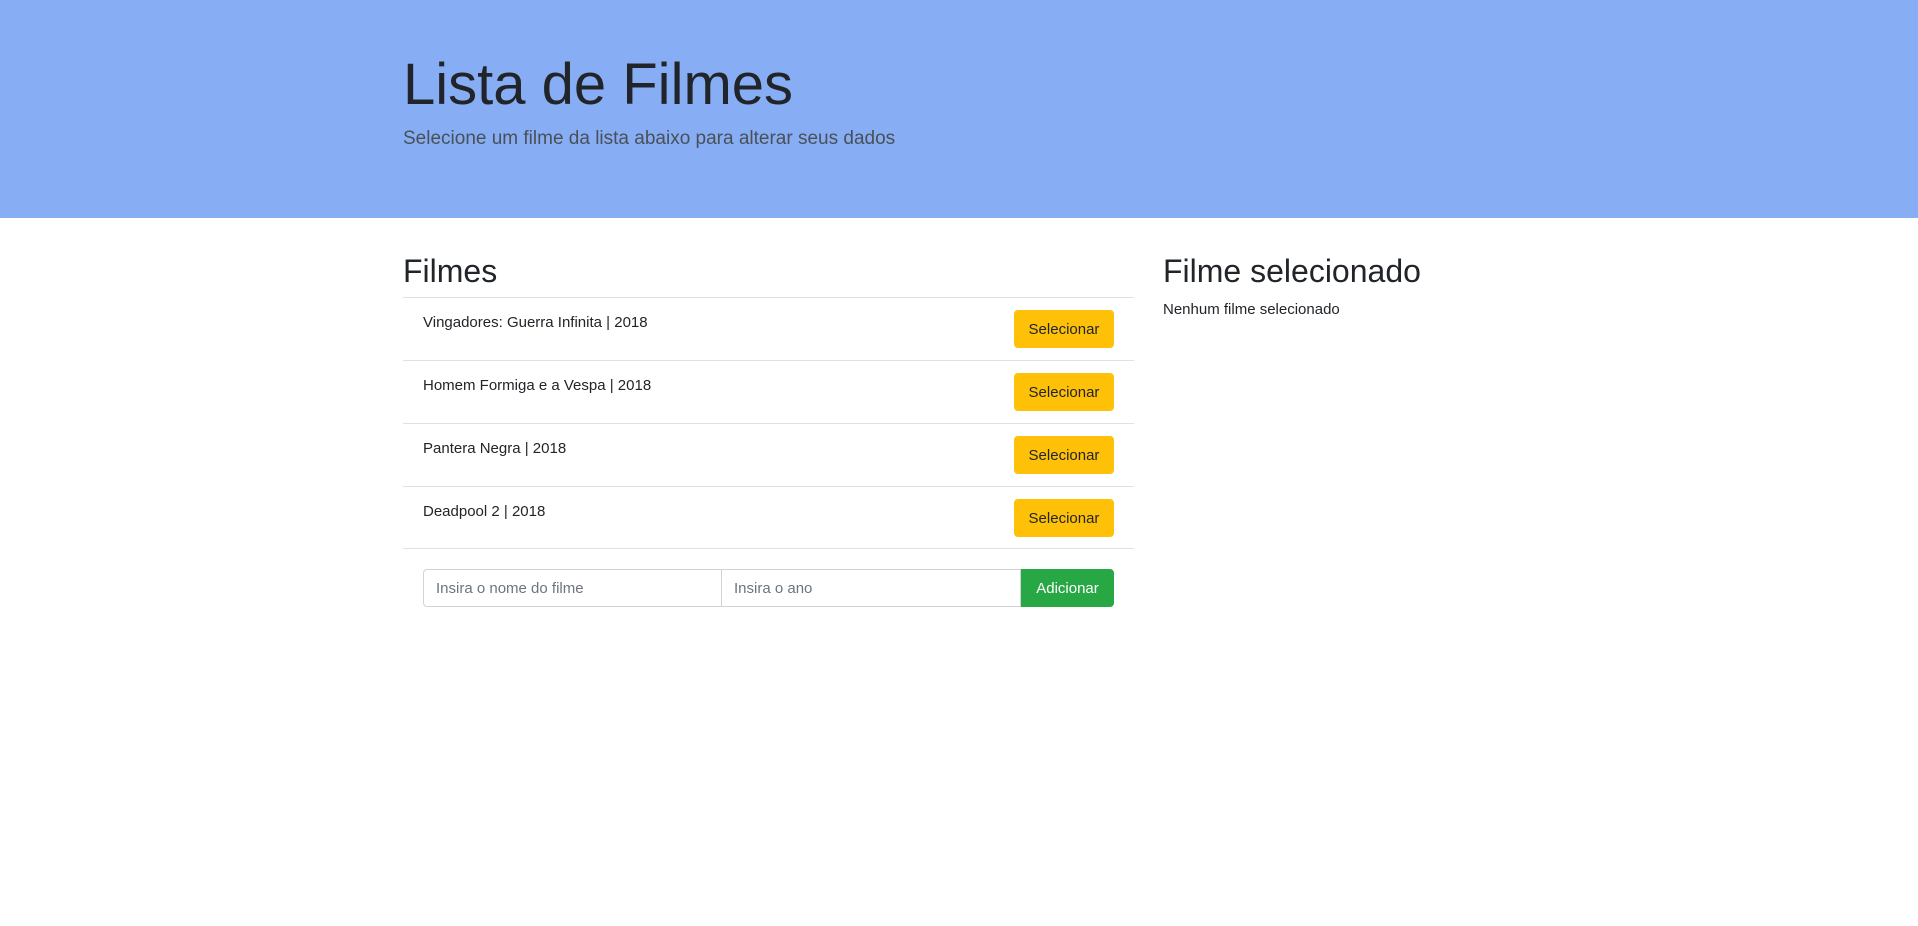 This screenshot has height=926, width=1918. I want to click on list-item: Pantera Negra | 2018 Selecionar, so click(768, 454).